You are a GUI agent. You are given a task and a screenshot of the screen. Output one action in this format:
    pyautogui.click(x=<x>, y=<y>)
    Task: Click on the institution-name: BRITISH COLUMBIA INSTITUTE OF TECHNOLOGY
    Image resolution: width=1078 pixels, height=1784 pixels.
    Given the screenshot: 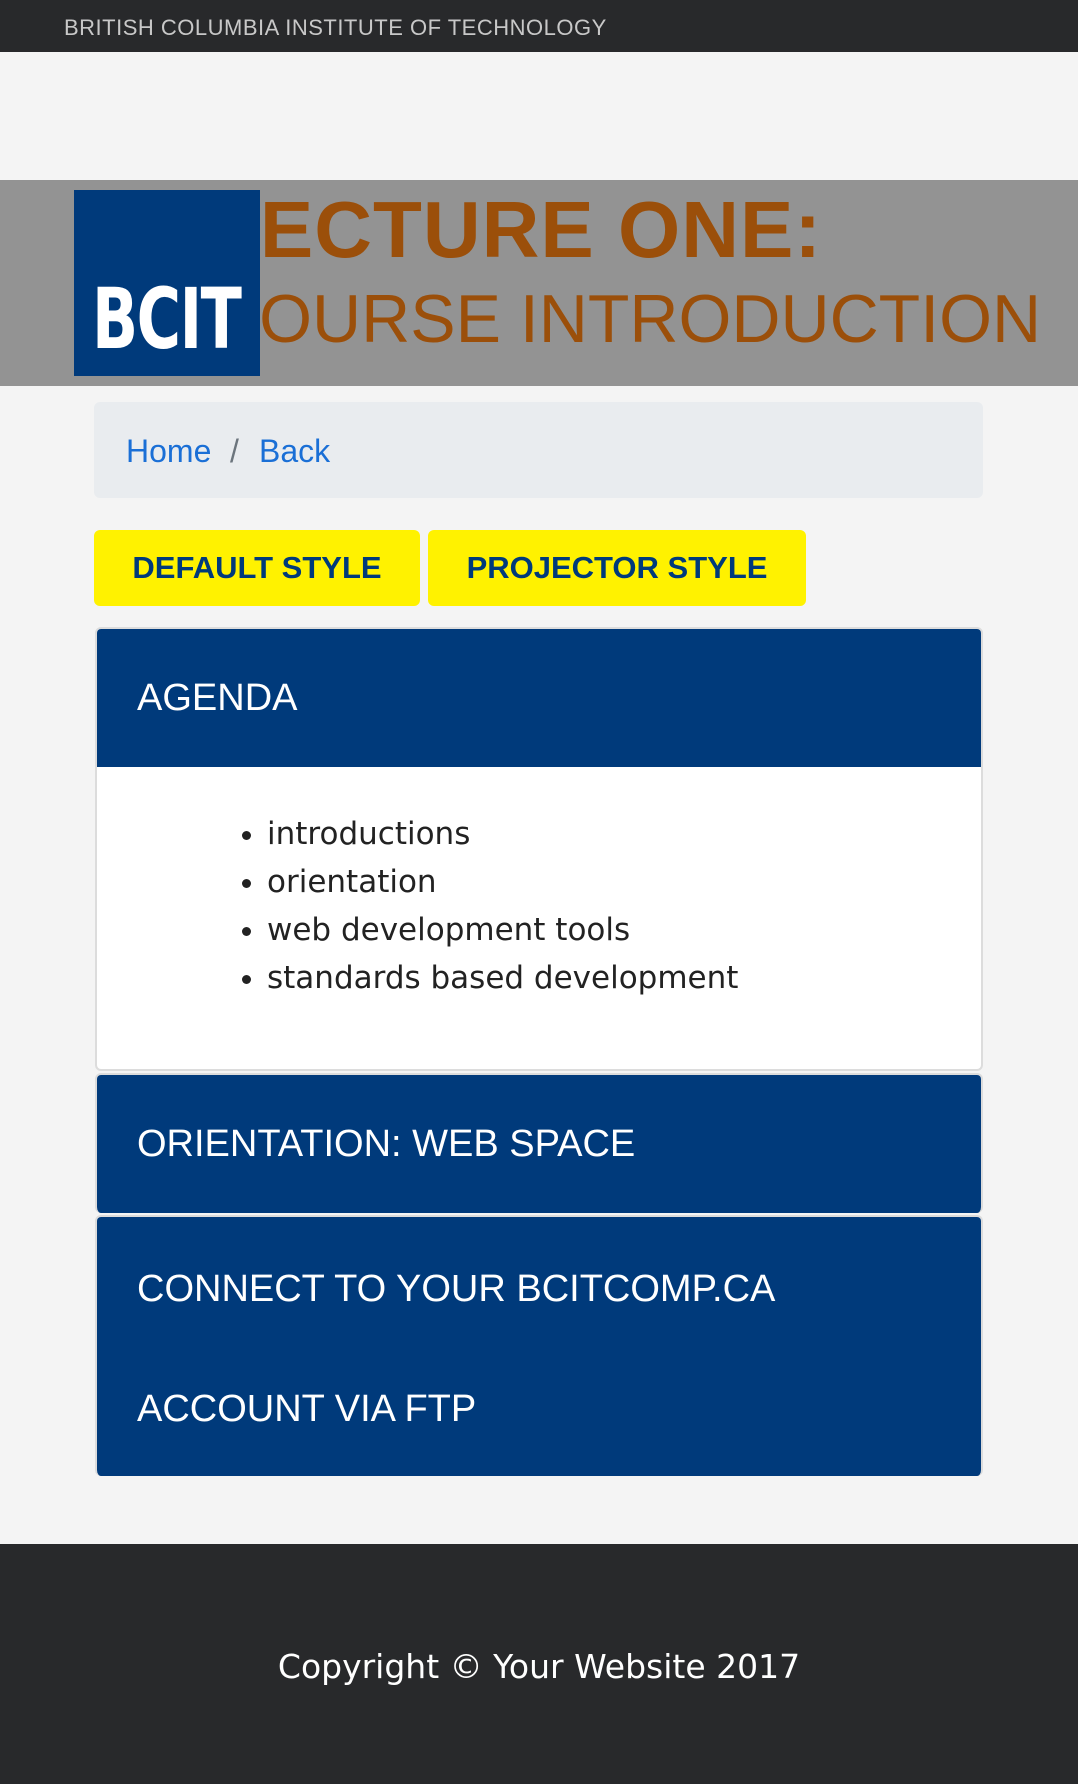 What is the action you would take?
    pyautogui.click(x=335, y=27)
    